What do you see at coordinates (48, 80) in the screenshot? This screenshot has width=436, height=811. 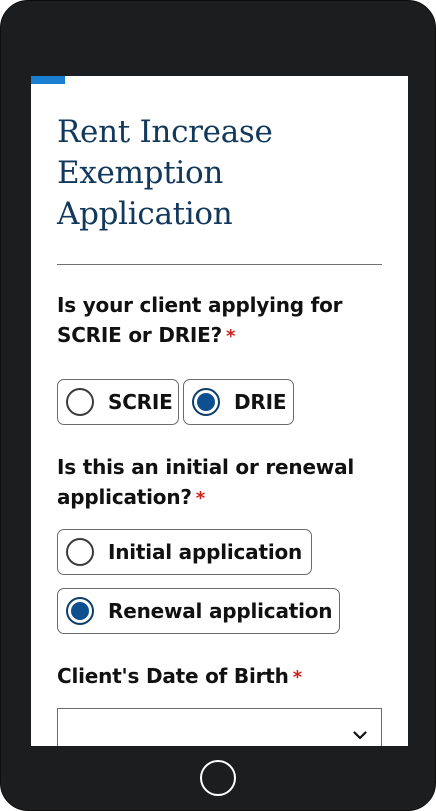 I see `progress-bar` at bounding box center [48, 80].